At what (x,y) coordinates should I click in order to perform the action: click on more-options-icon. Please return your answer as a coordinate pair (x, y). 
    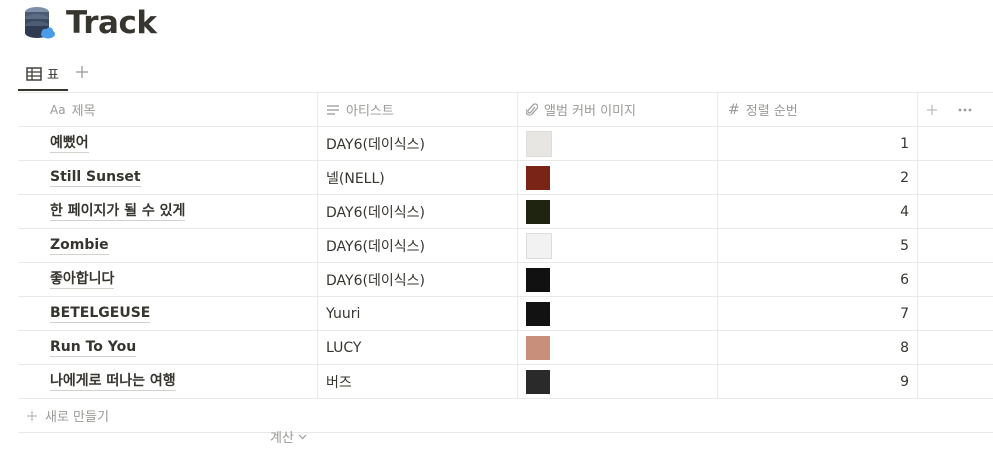
    Looking at the image, I should click on (965, 110).